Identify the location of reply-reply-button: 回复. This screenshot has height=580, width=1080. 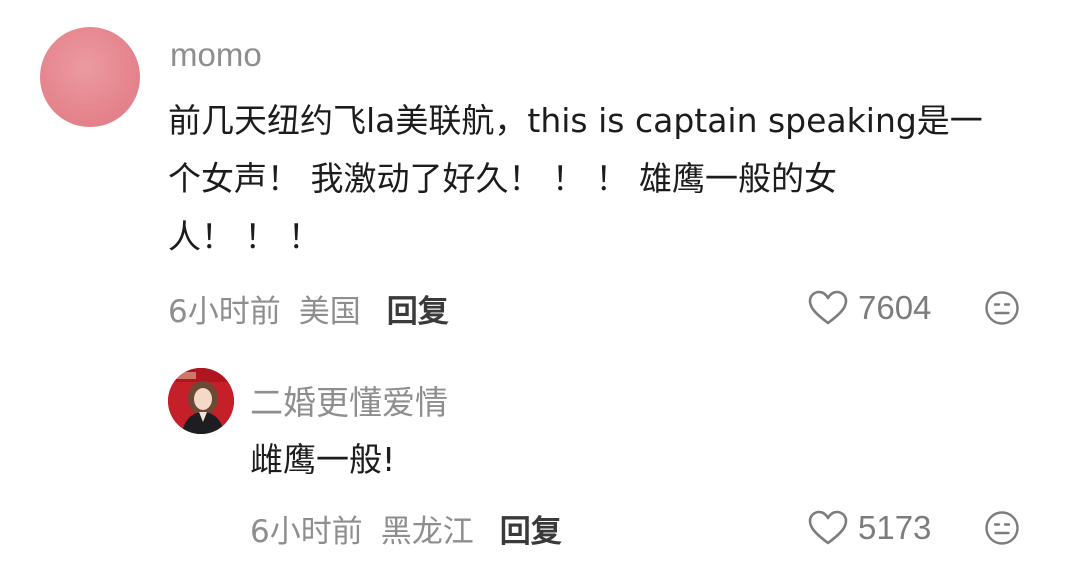
(531, 528).